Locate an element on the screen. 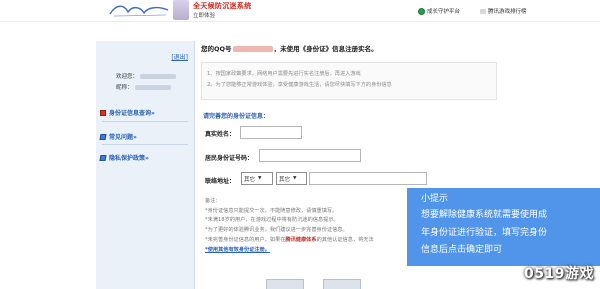  mascot-avatar is located at coordinates (181, 10).